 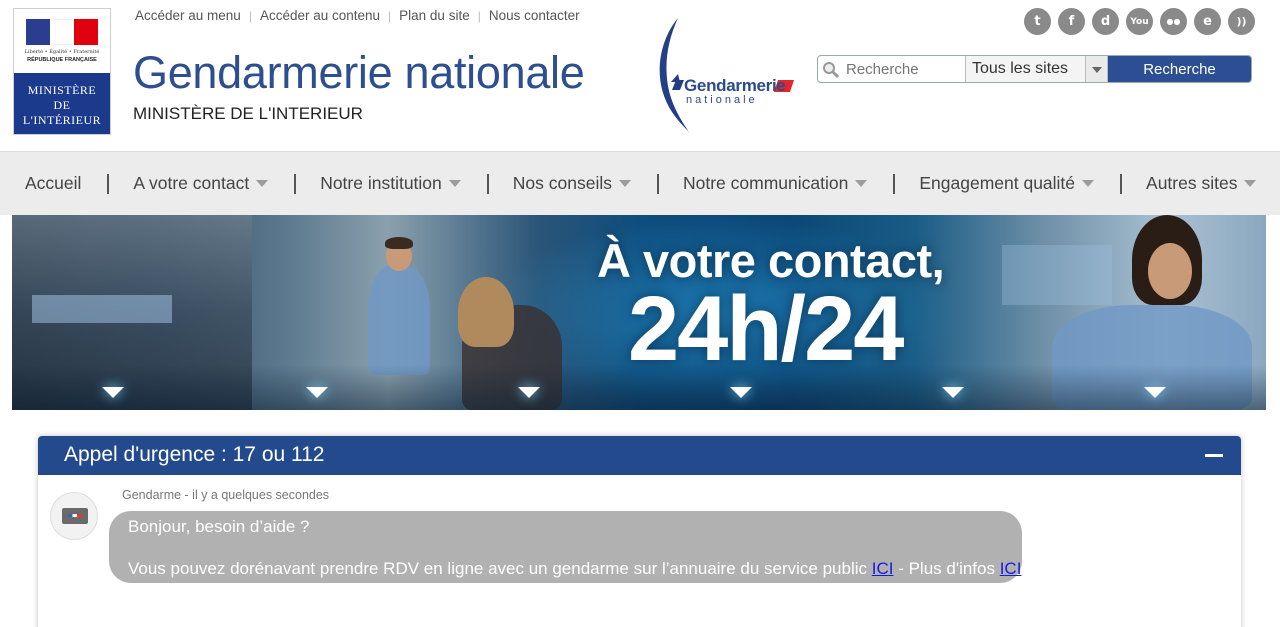 What do you see at coordinates (1011, 568) in the screenshot?
I see `more-info-link: ICI` at bounding box center [1011, 568].